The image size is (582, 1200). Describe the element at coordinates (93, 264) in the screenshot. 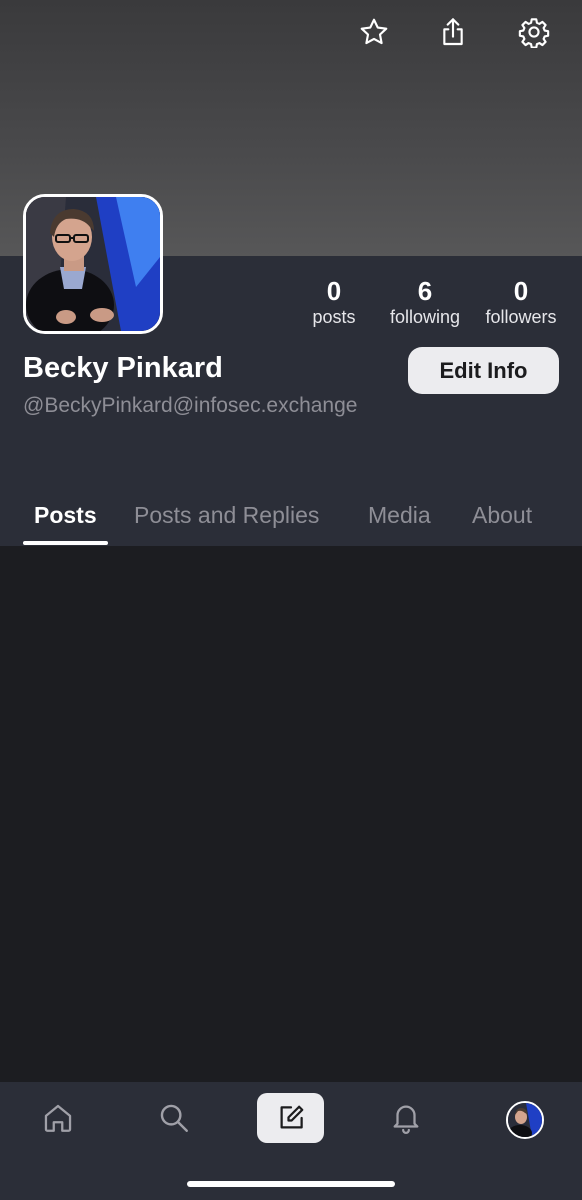

I see `profile-avatar` at that location.